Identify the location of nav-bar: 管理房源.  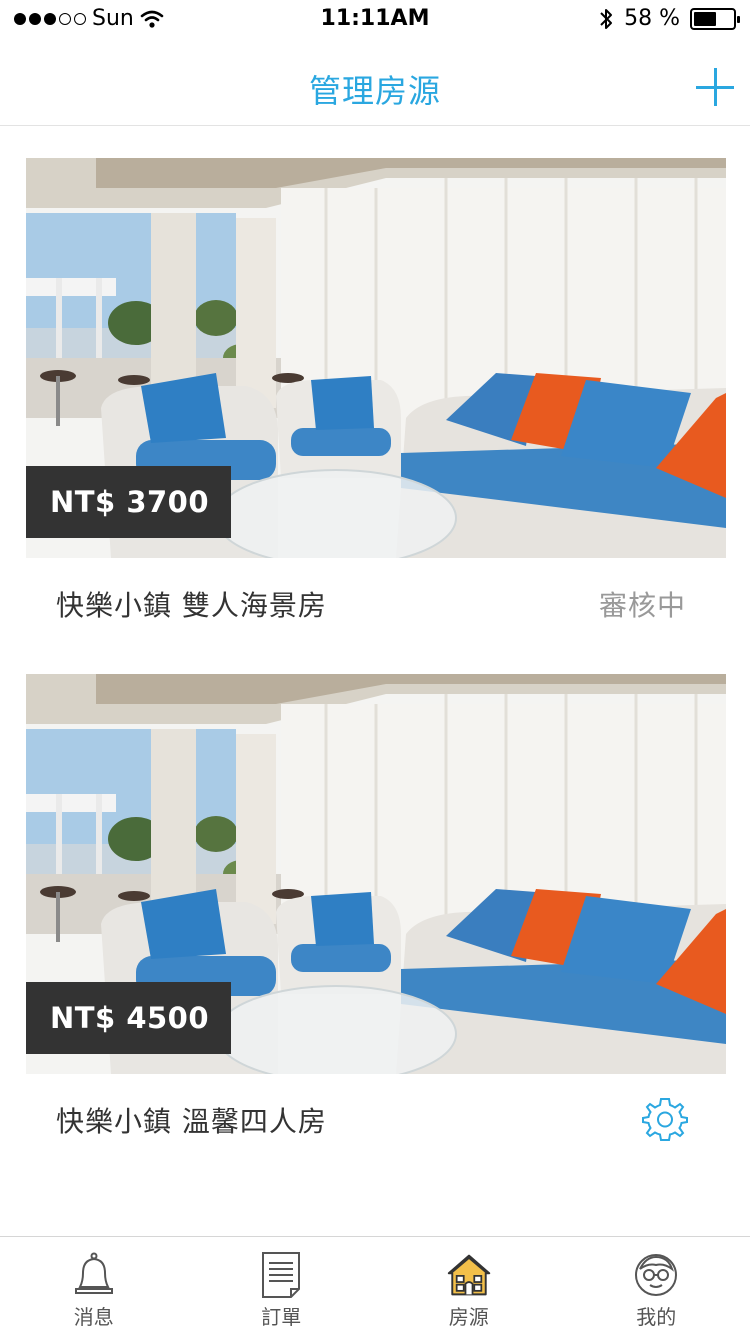
(375, 83).